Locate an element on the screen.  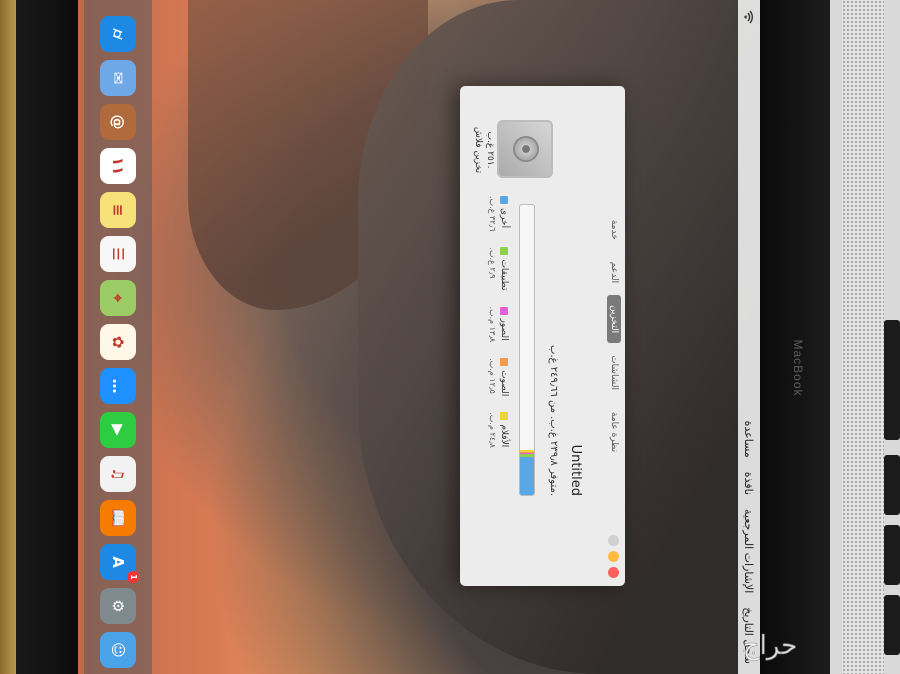
ibooks-icon: 📖 is located at coordinates (118, 518).